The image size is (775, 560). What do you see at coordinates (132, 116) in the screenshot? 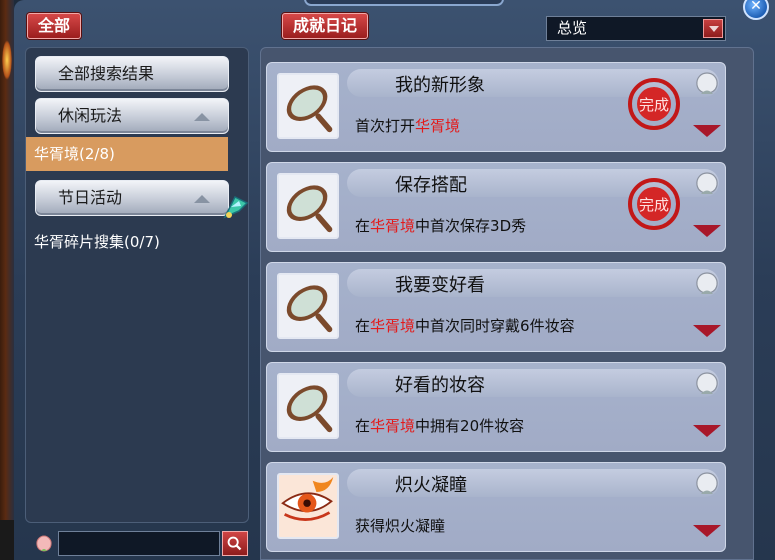
I see `category-leisure: 休闲玩法` at bounding box center [132, 116].